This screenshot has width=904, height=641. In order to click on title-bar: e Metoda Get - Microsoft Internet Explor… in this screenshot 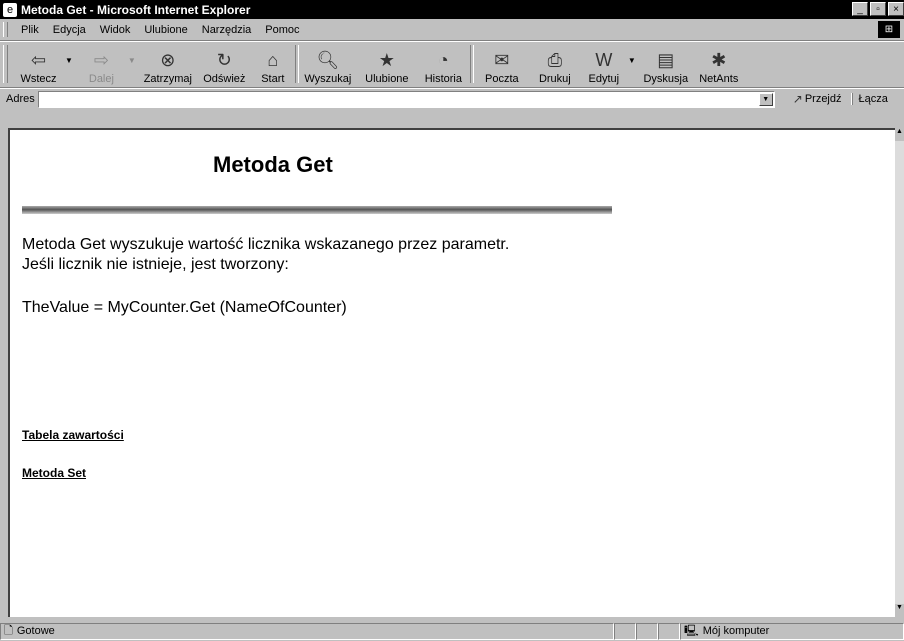, I will do `click(452, 9)`.